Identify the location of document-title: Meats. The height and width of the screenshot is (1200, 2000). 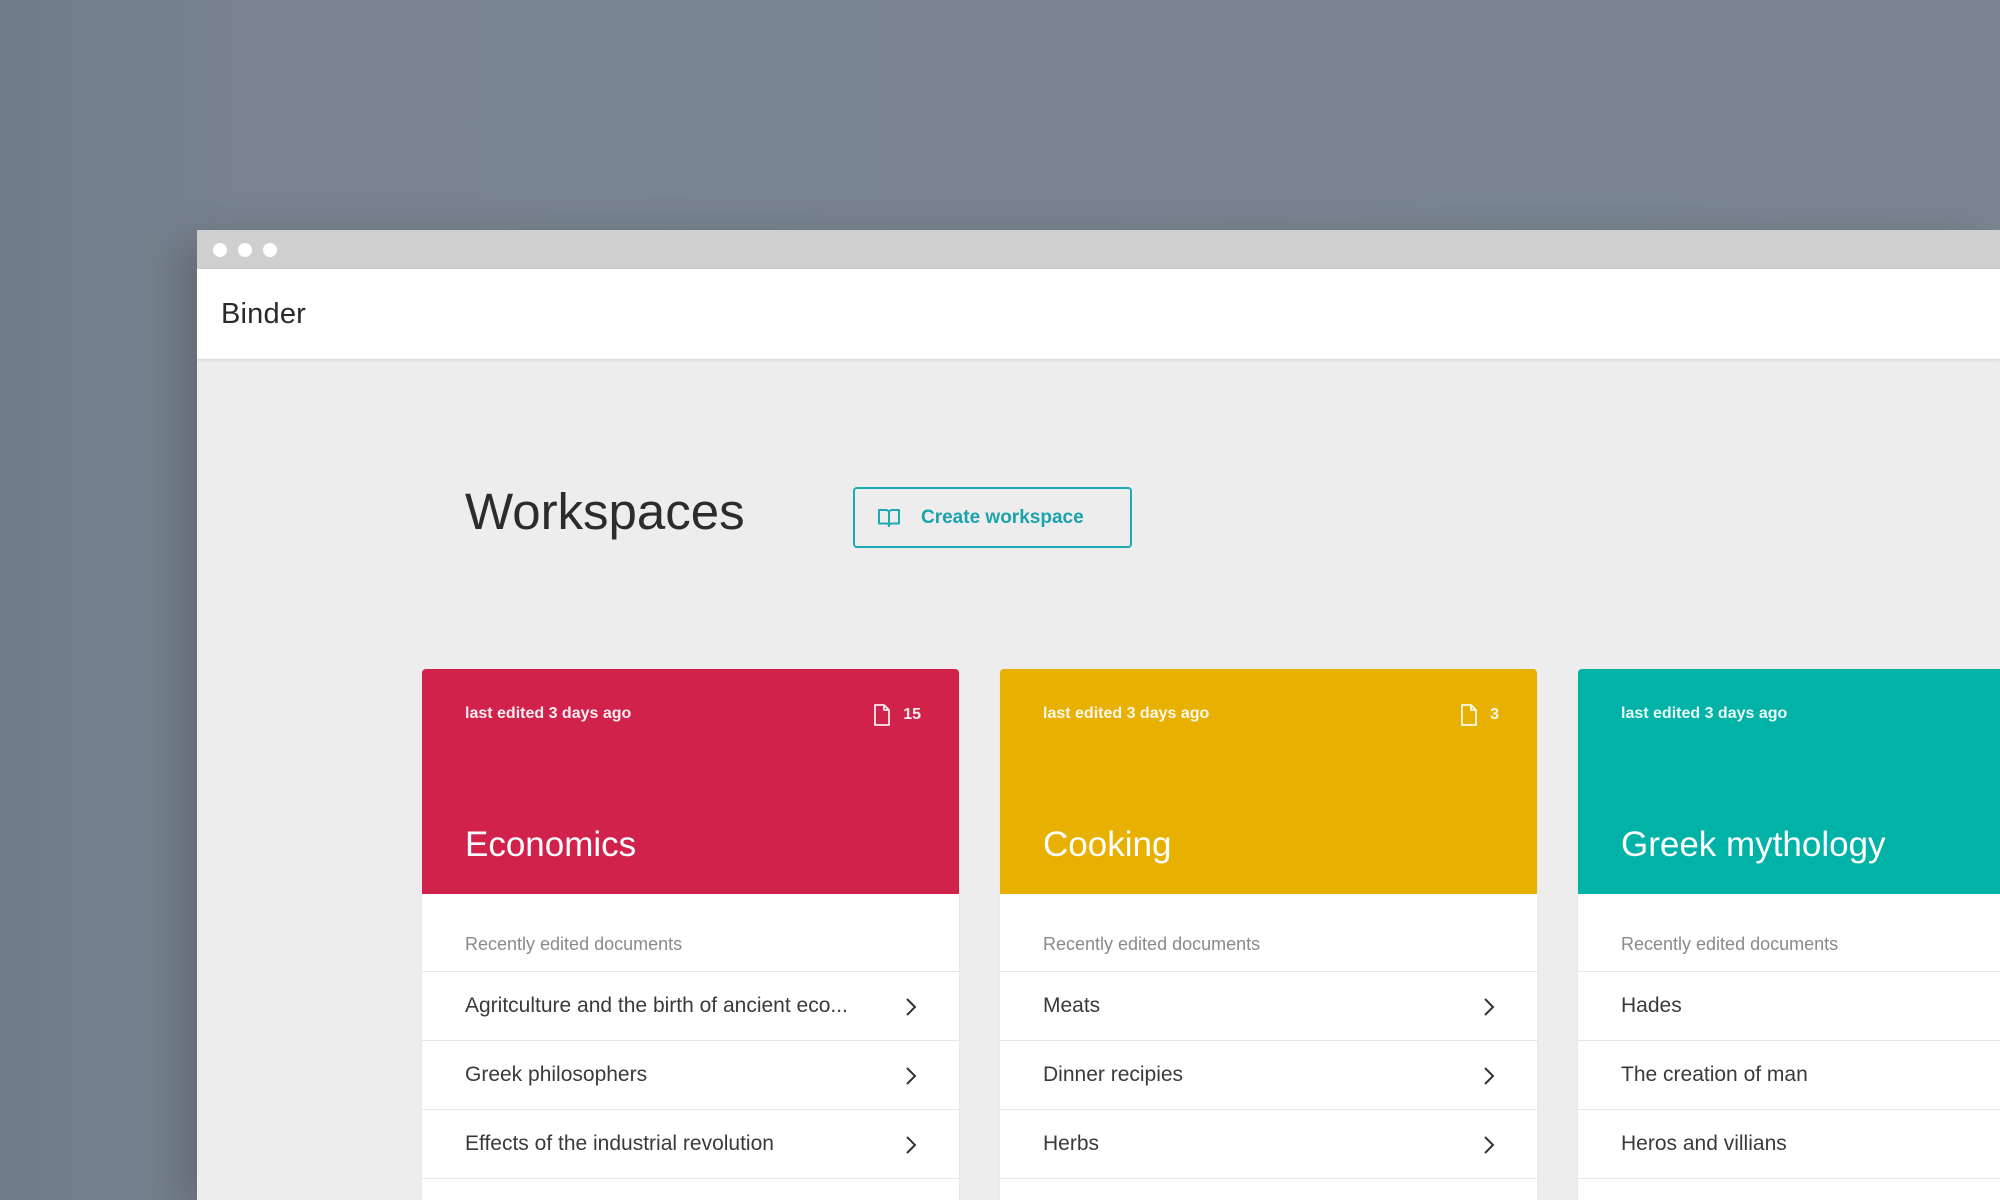
(1072, 1005).